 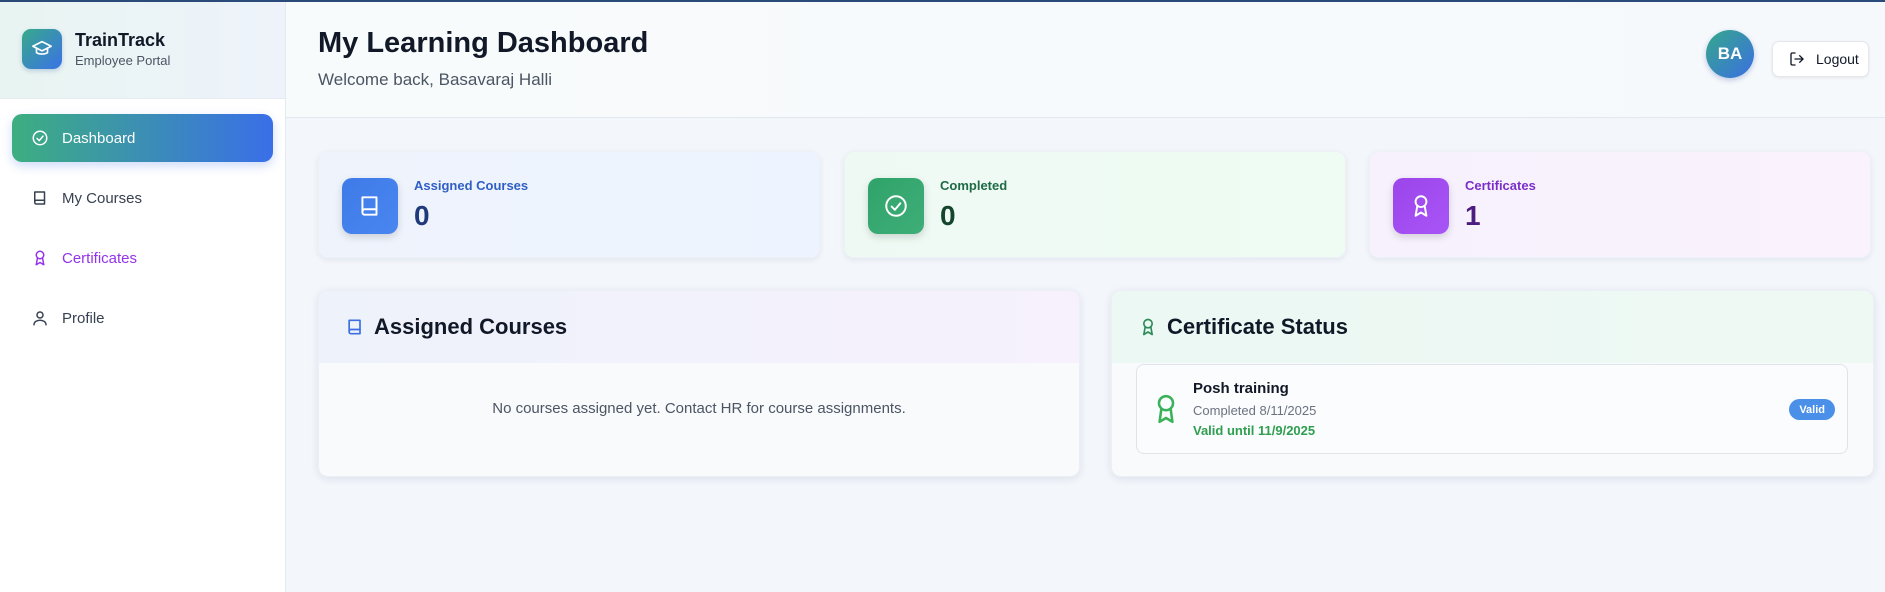 I want to click on sidebar-item-certificates: Certificates, so click(x=142, y=258).